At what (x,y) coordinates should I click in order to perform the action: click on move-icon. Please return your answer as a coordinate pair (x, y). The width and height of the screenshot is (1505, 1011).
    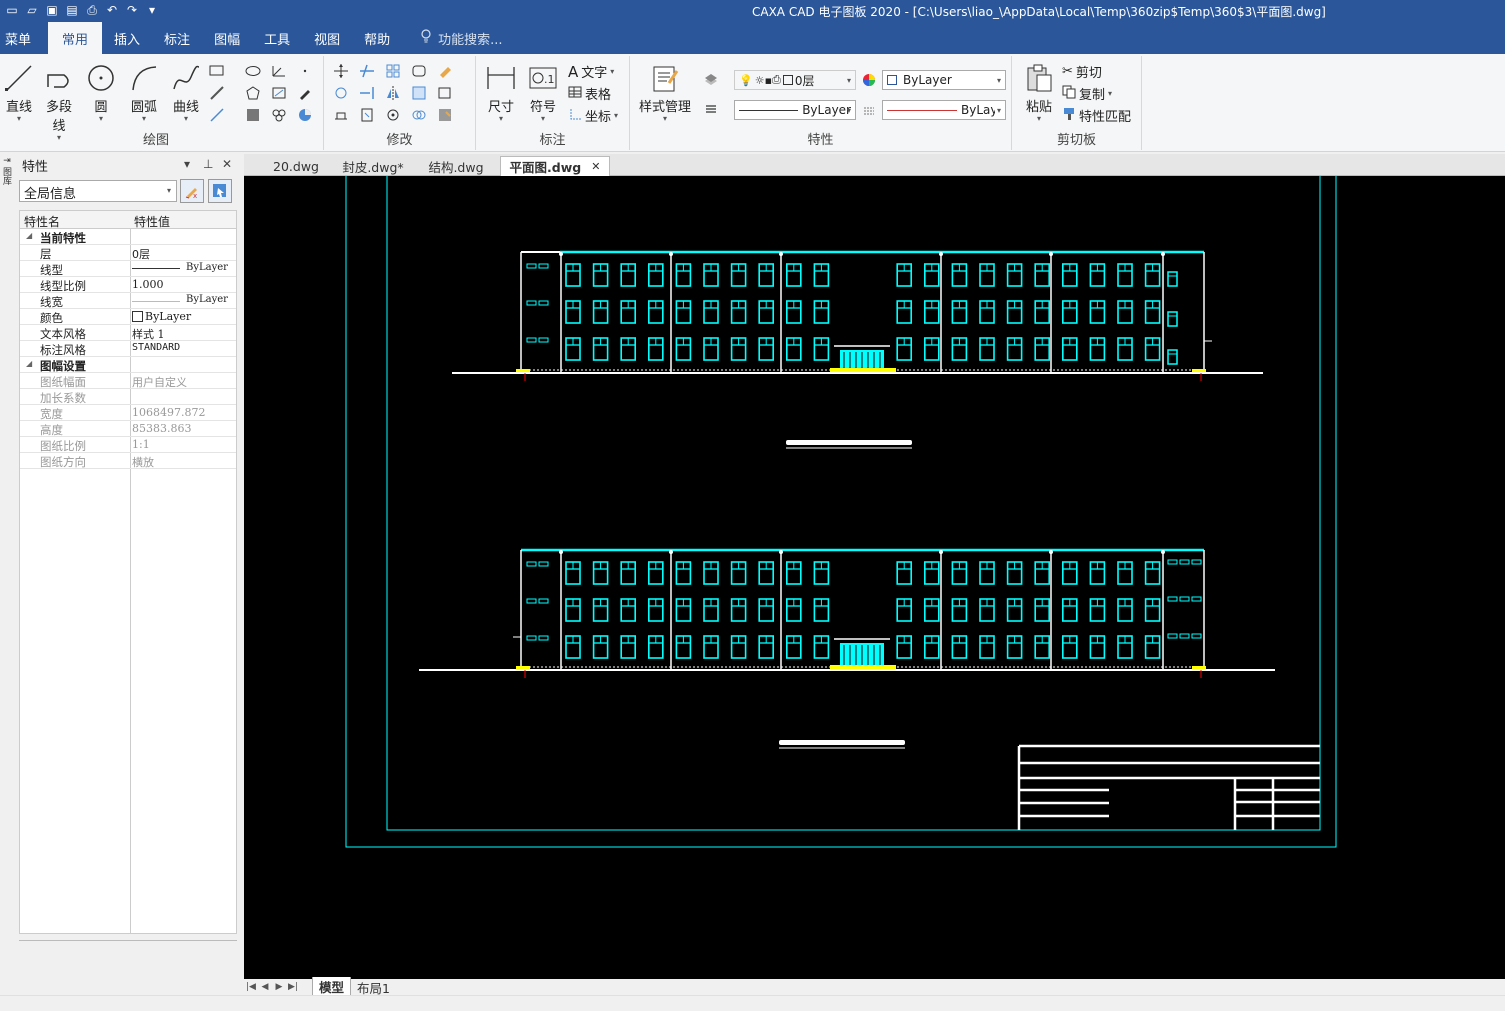
    Looking at the image, I should click on (341, 71).